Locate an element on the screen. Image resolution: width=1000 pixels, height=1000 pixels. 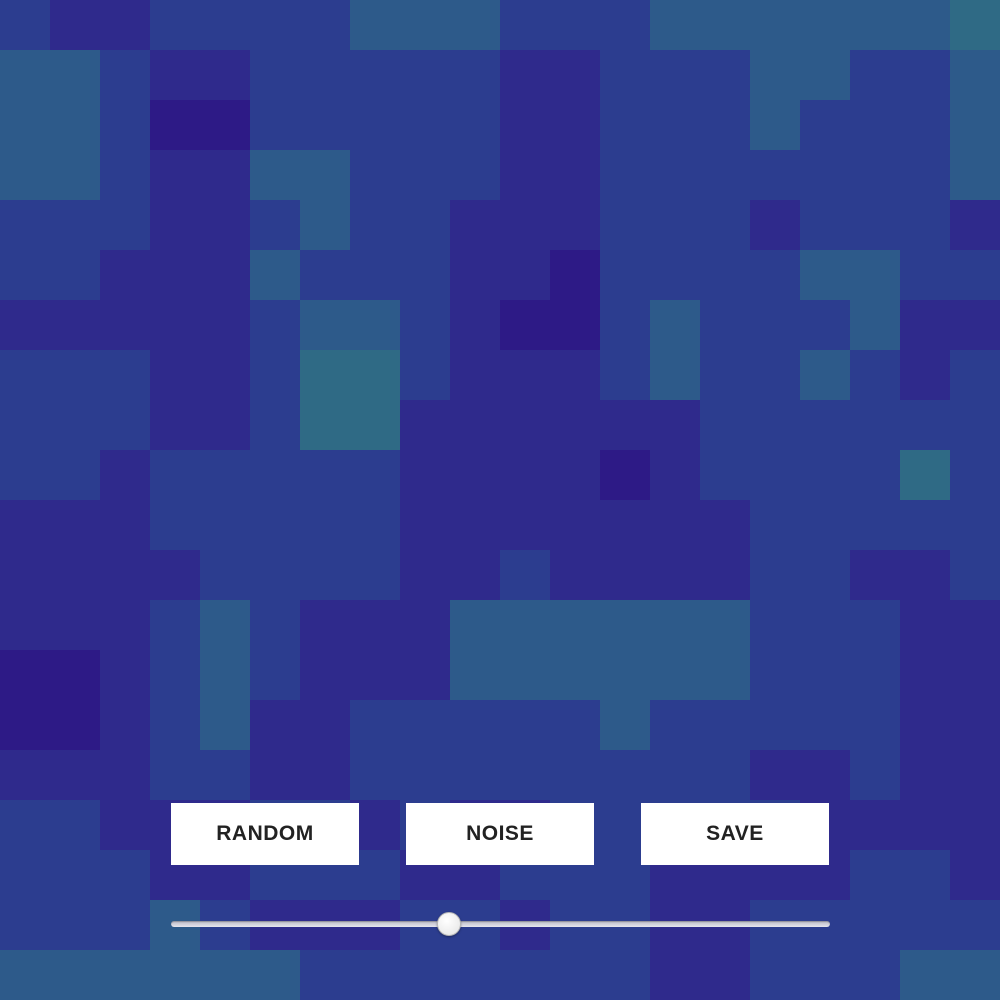
value-slider is located at coordinates (500, 925).